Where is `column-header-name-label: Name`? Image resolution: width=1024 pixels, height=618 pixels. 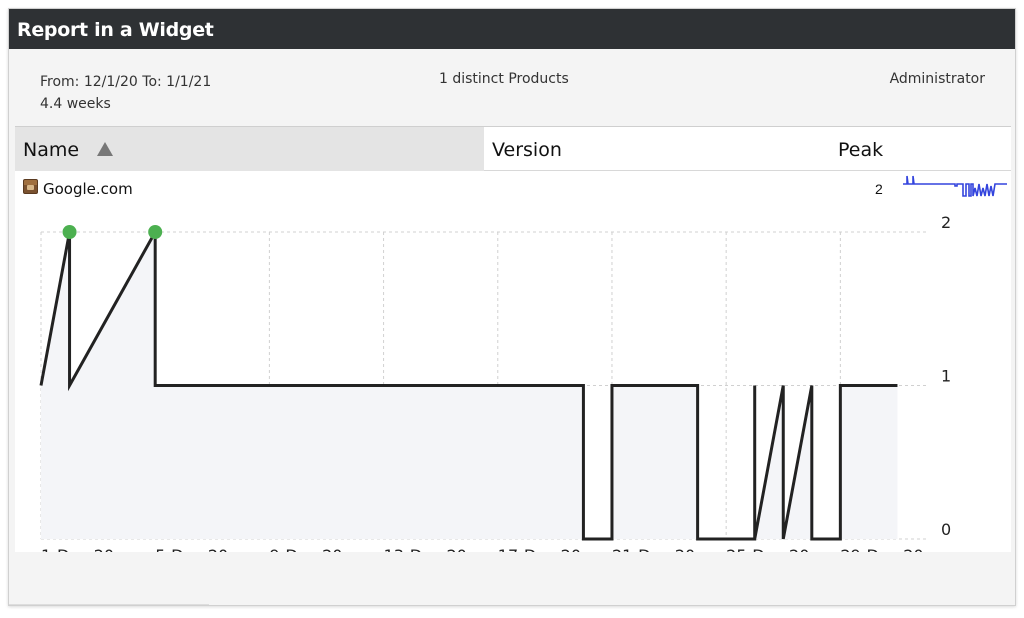
column-header-name-label: Name is located at coordinates (51, 150).